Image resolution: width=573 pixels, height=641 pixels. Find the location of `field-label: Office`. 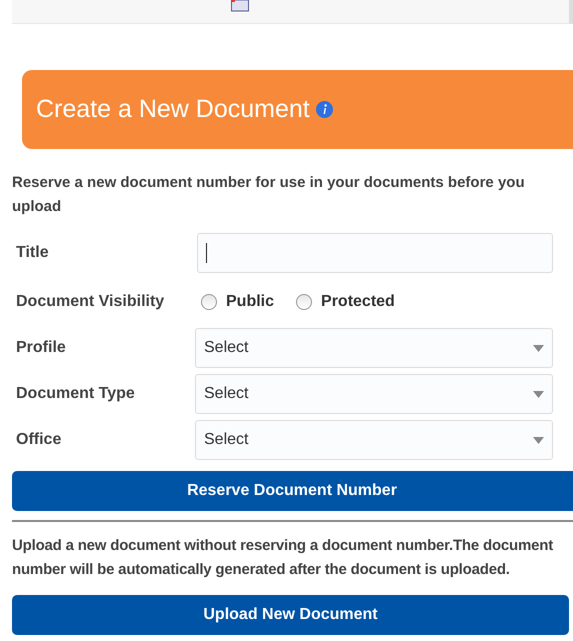

field-label: Office is located at coordinates (39, 440).